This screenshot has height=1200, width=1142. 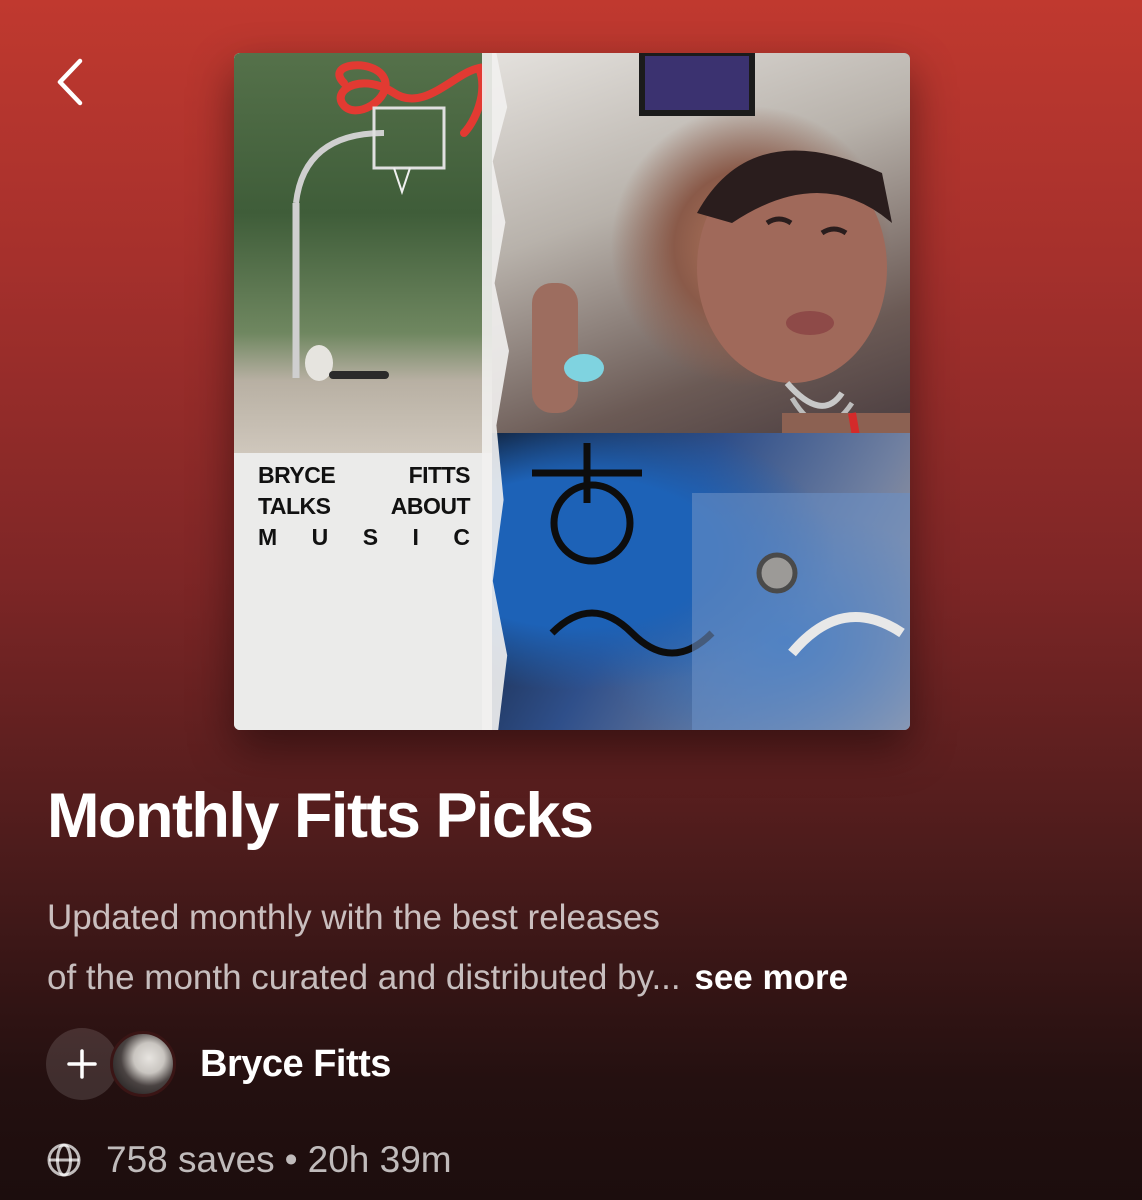 I want to click on poster-word: BRYCE, so click(x=297, y=475).